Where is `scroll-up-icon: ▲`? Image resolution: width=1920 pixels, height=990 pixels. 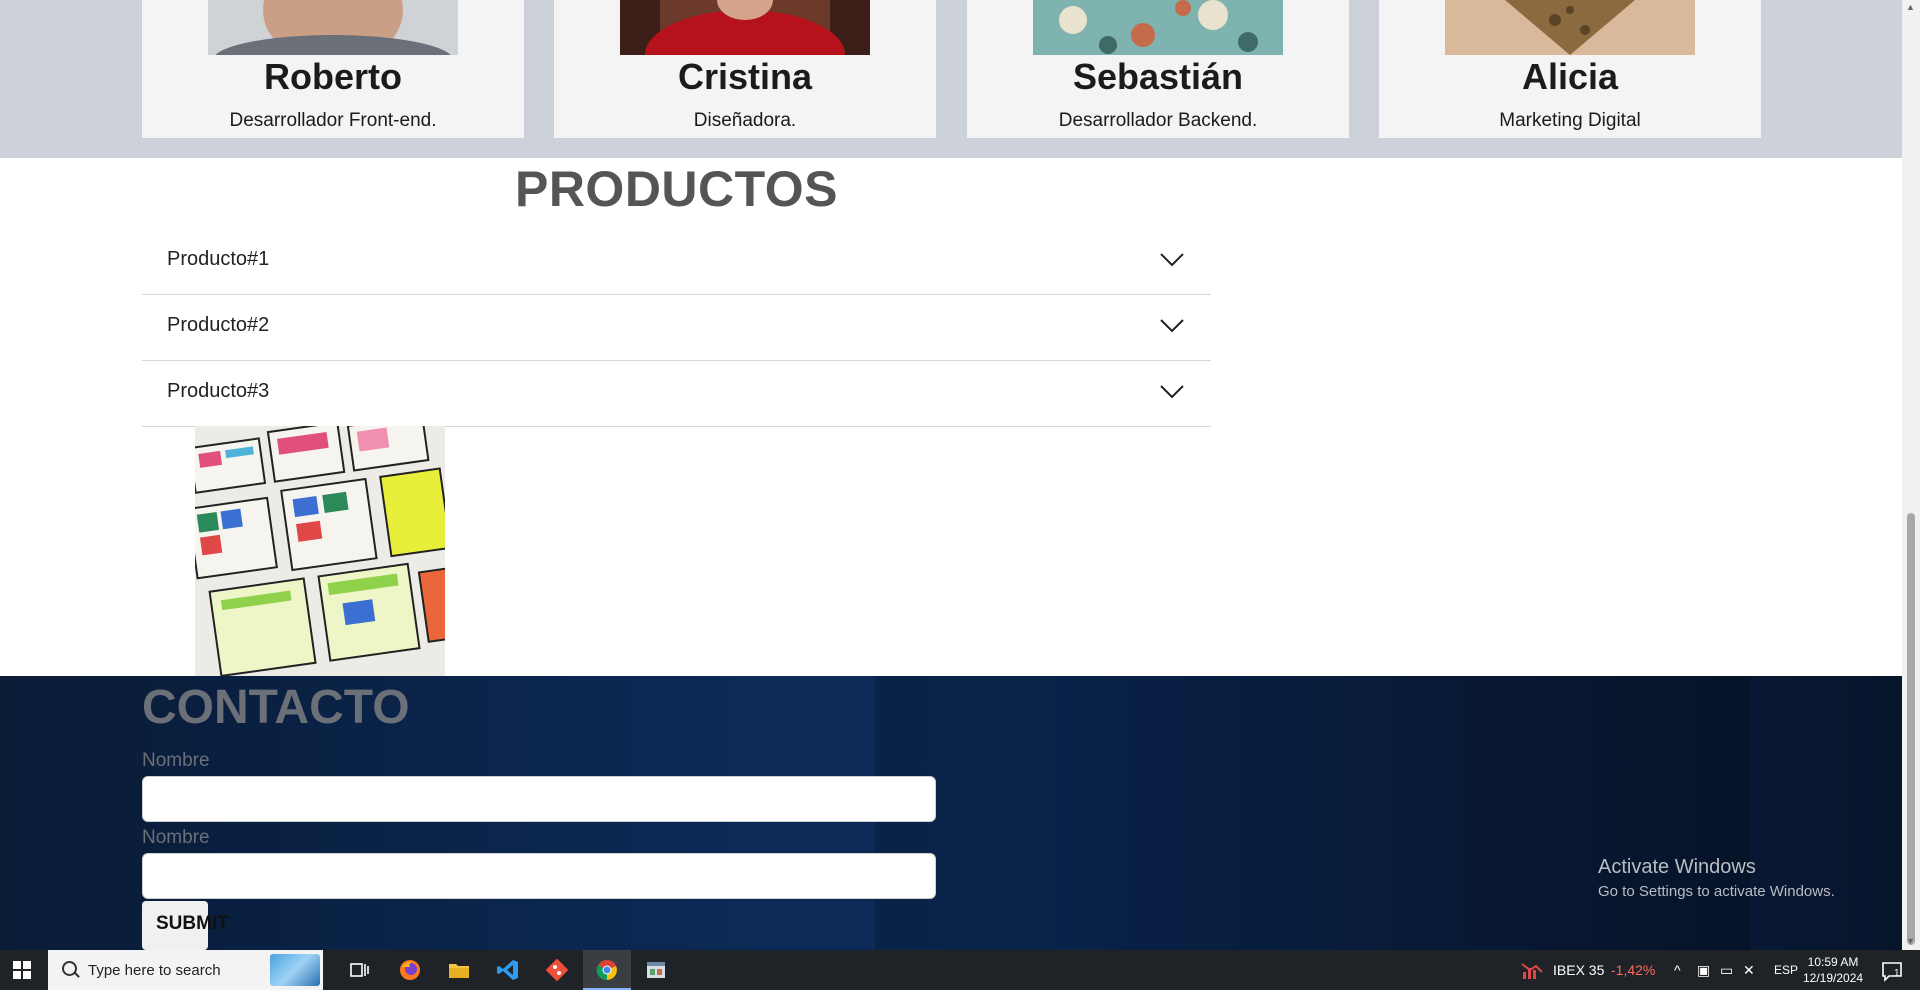 scroll-up-icon: ▲ is located at coordinates (1910, 7).